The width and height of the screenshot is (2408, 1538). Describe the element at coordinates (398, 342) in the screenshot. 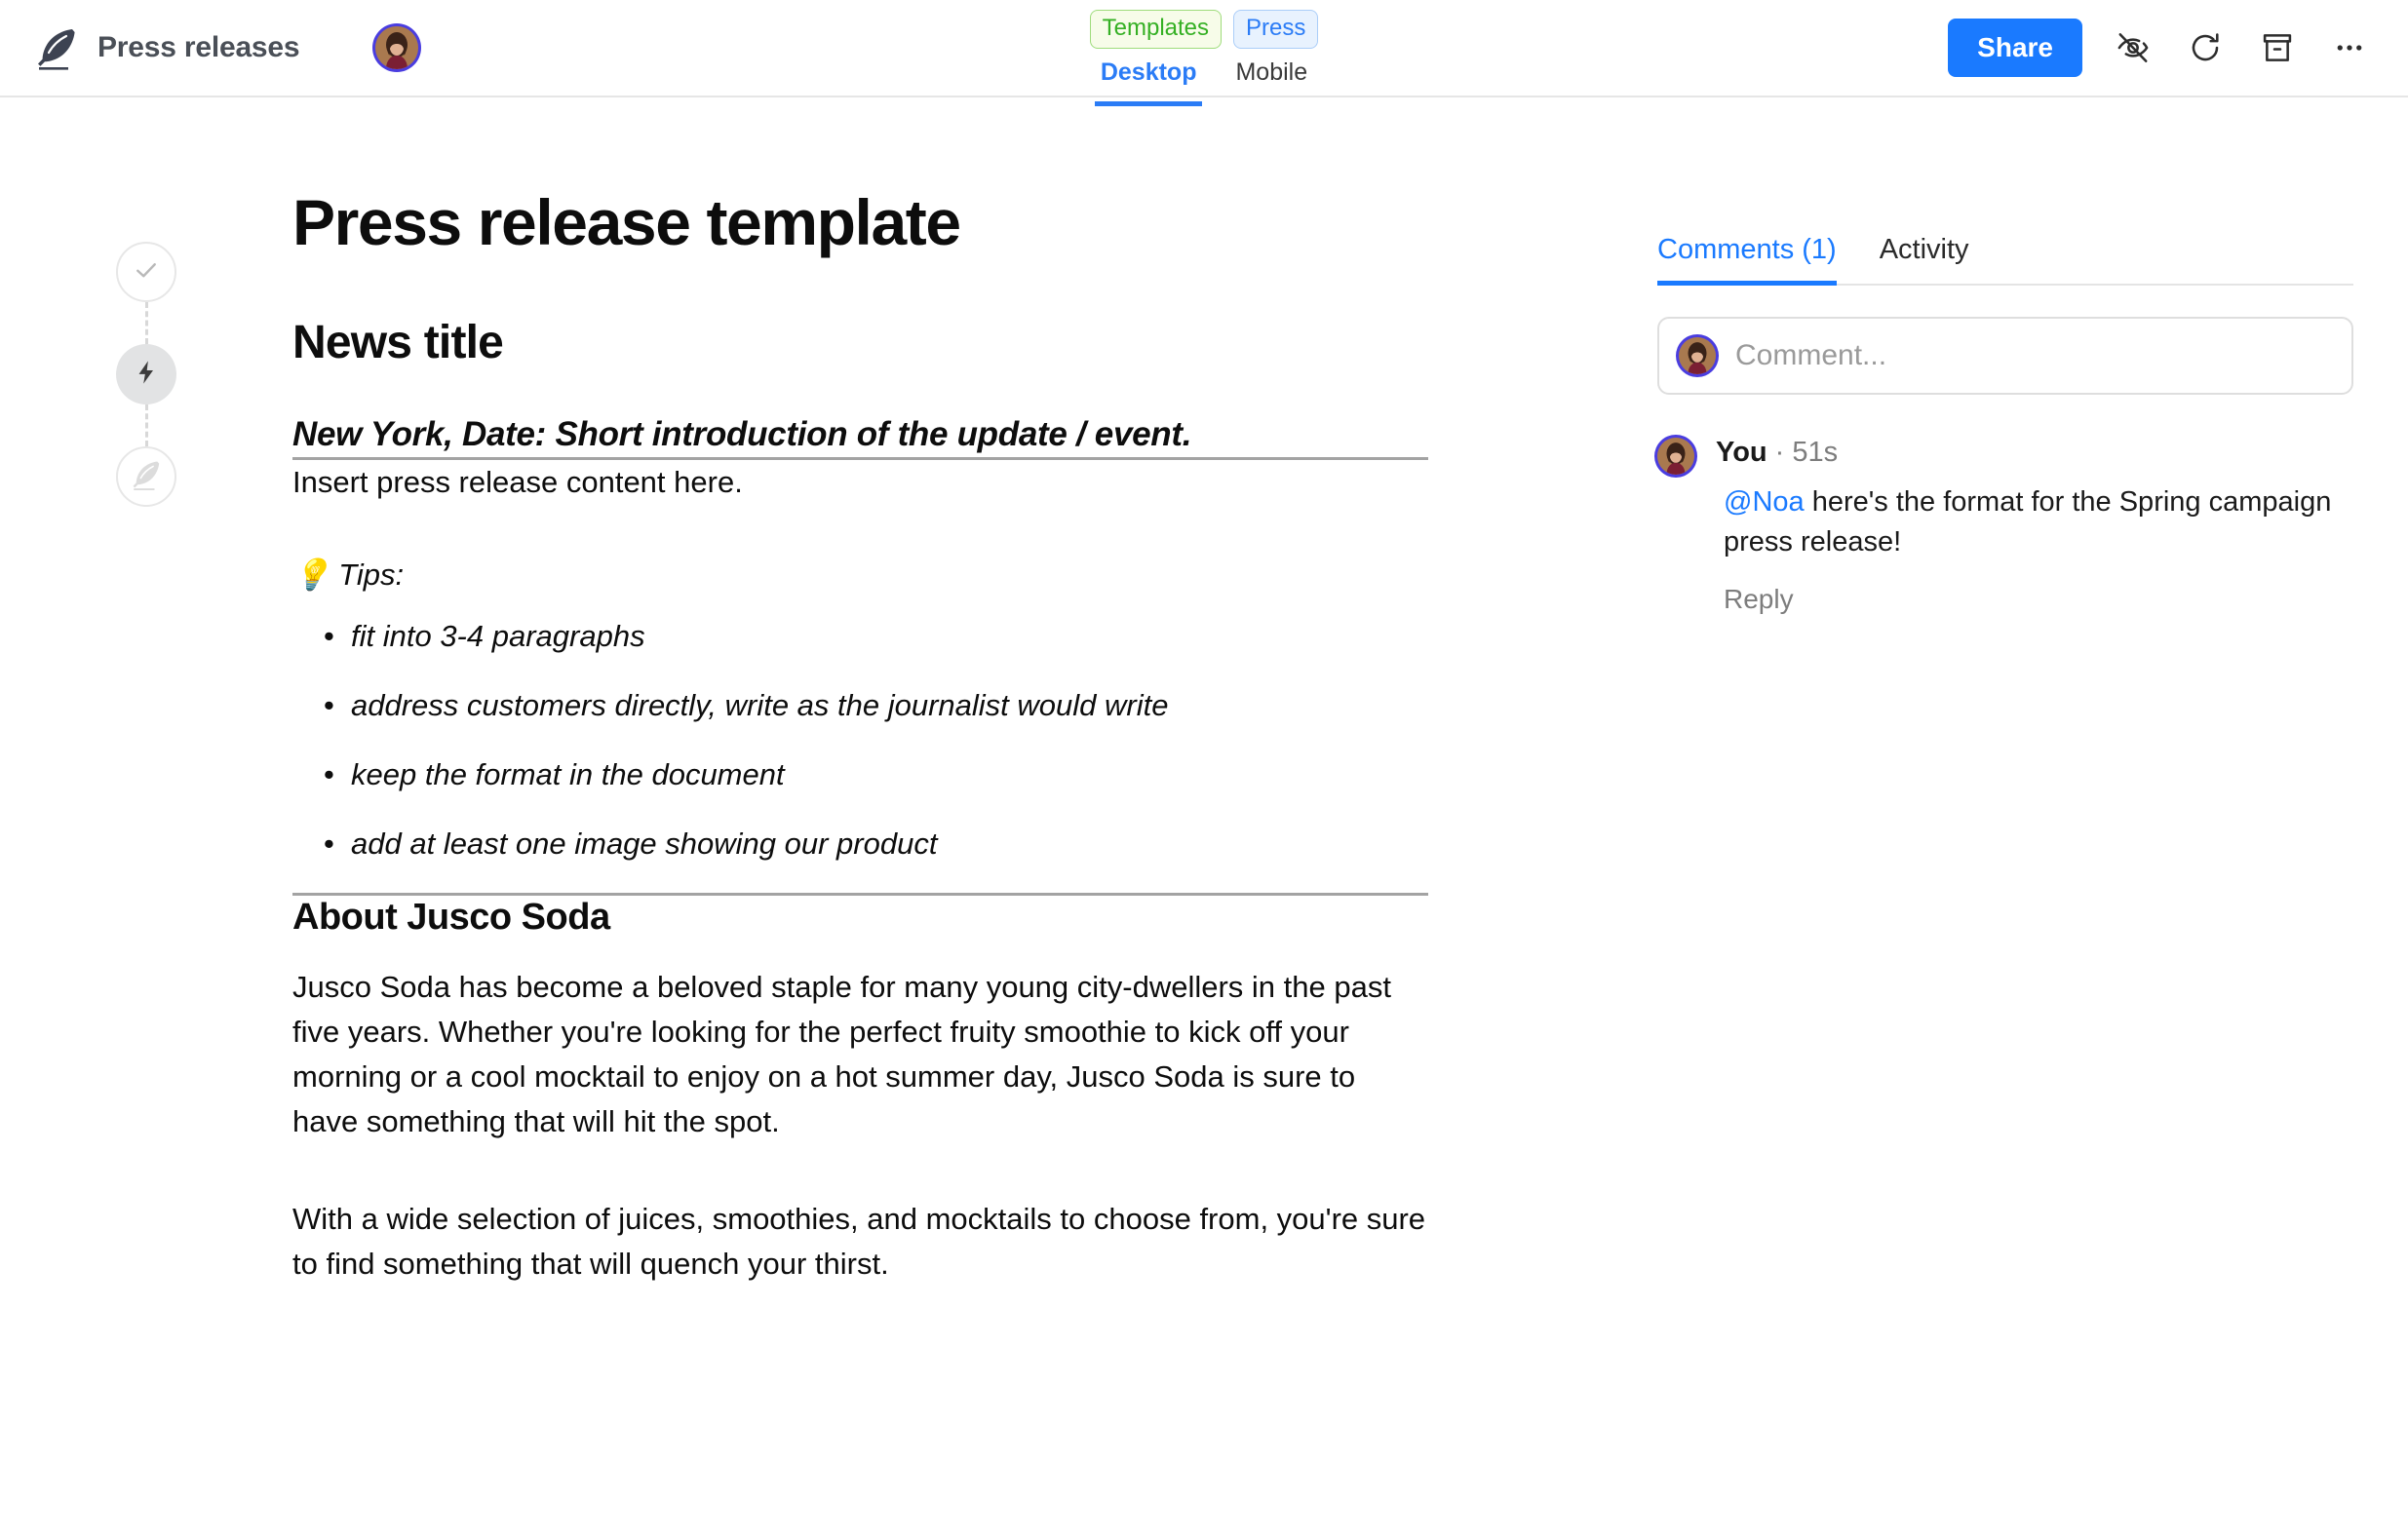

I see `heading-news-title: News title` at that location.